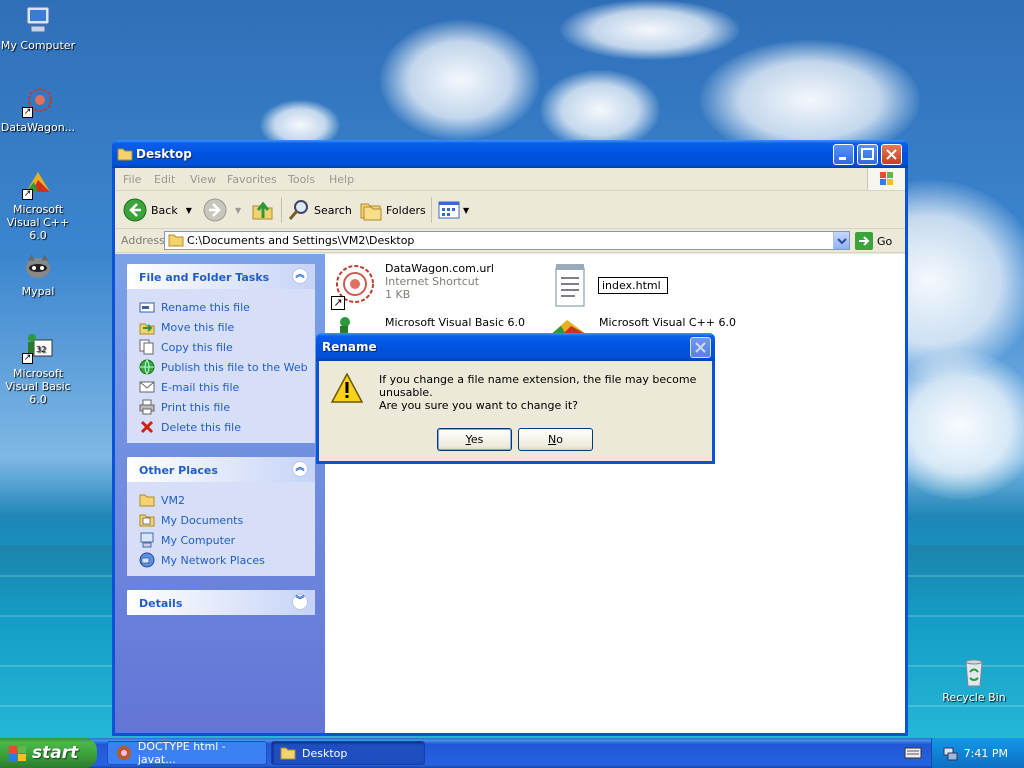 The width and height of the screenshot is (1024, 768). Describe the element at coordinates (38, 386) in the screenshot. I see `desktop-icon-label: Microsoft Visual Basic 6.0` at that location.